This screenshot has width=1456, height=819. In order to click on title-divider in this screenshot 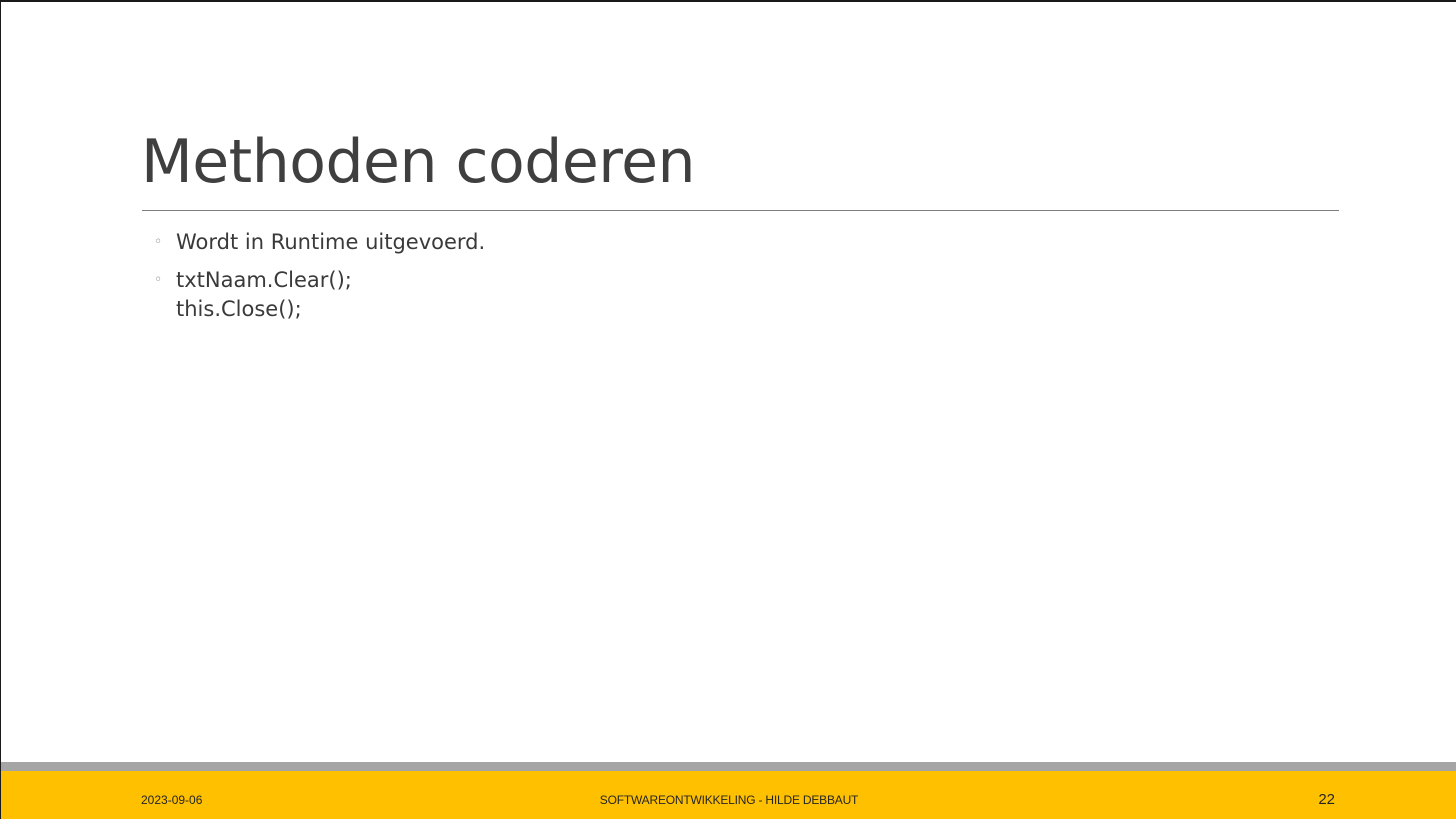, I will do `click(740, 210)`.